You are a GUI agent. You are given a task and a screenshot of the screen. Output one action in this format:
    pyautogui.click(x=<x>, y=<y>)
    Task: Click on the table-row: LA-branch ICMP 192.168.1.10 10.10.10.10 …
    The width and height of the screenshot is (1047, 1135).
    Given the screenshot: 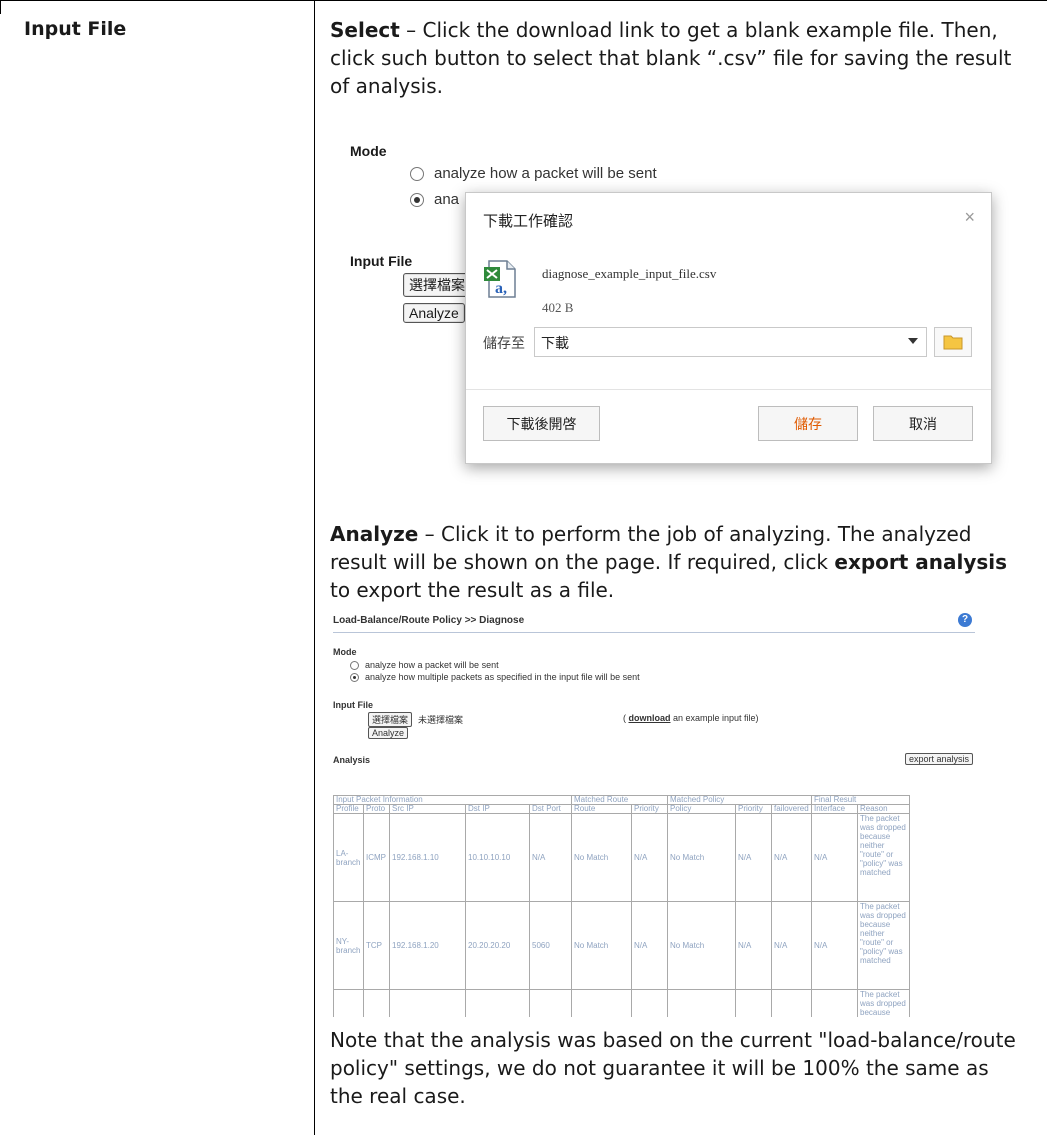 What is the action you would take?
    pyautogui.click(x=621, y=857)
    